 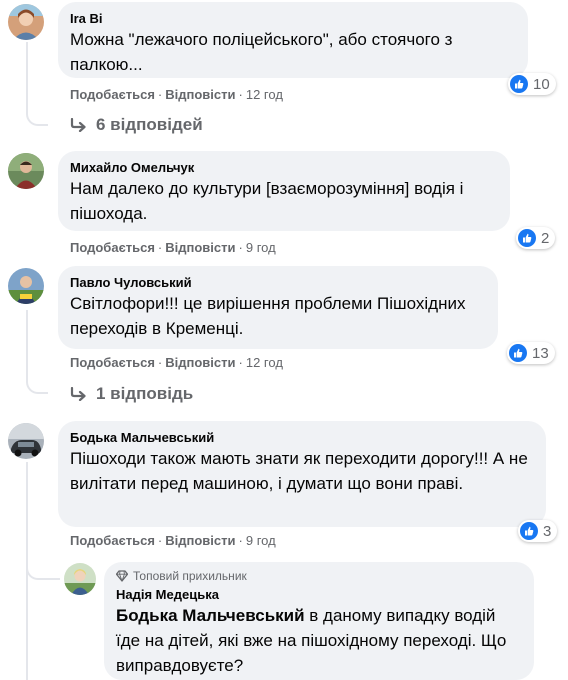 I want to click on replies-label: 1 відповідь, so click(x=145, y=393).